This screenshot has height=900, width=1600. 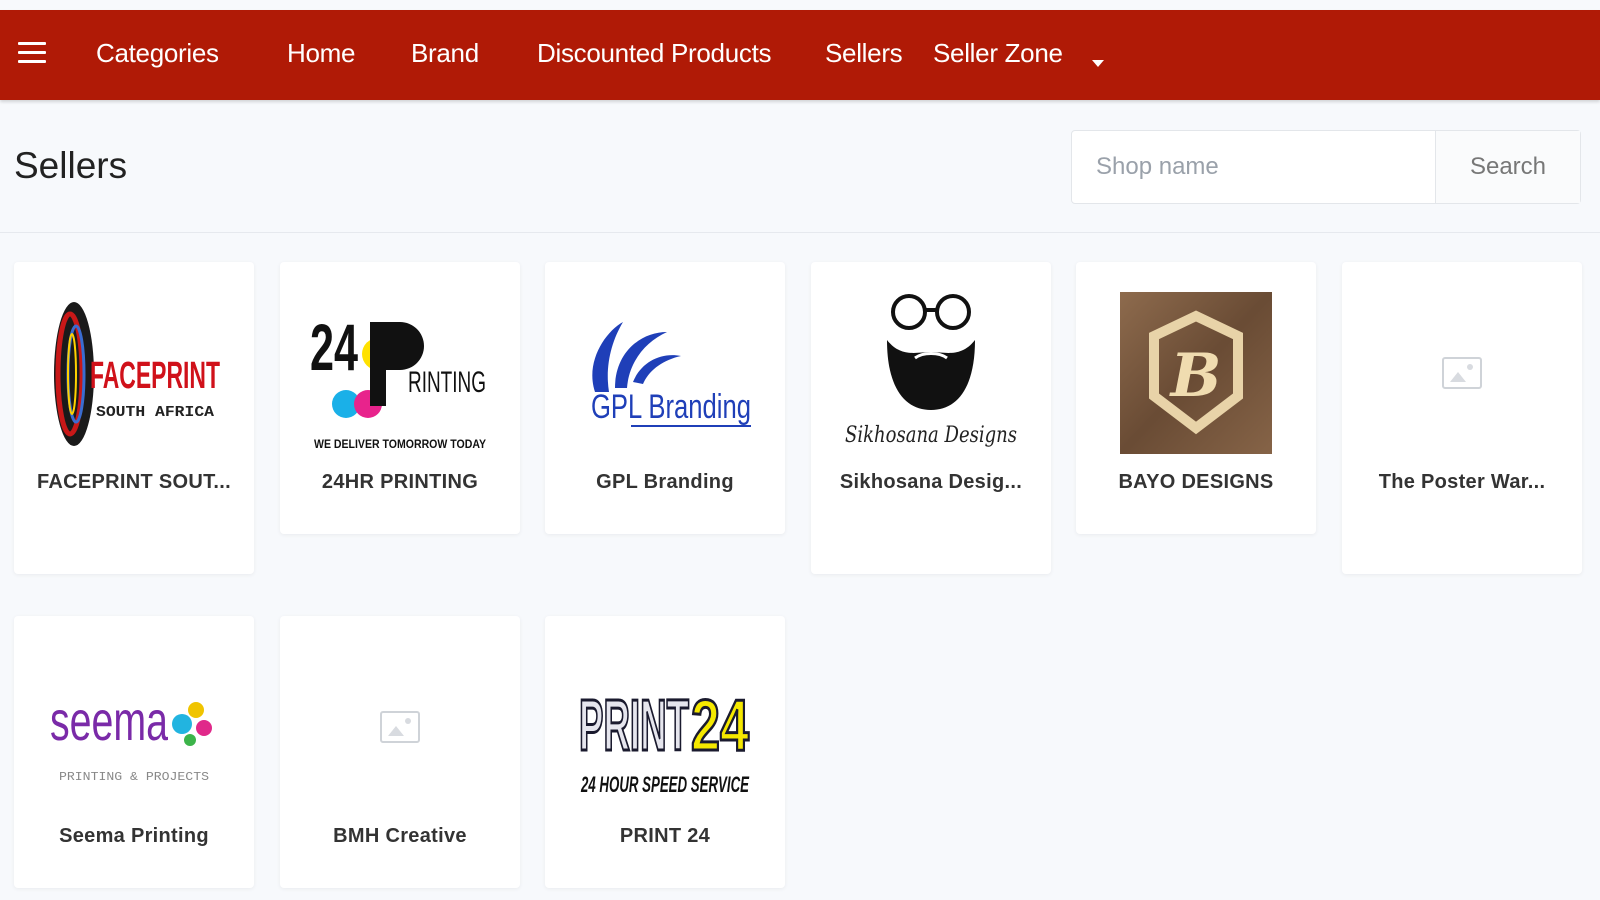 I want to click on nav-home: Home, so click(x=321, y=53).